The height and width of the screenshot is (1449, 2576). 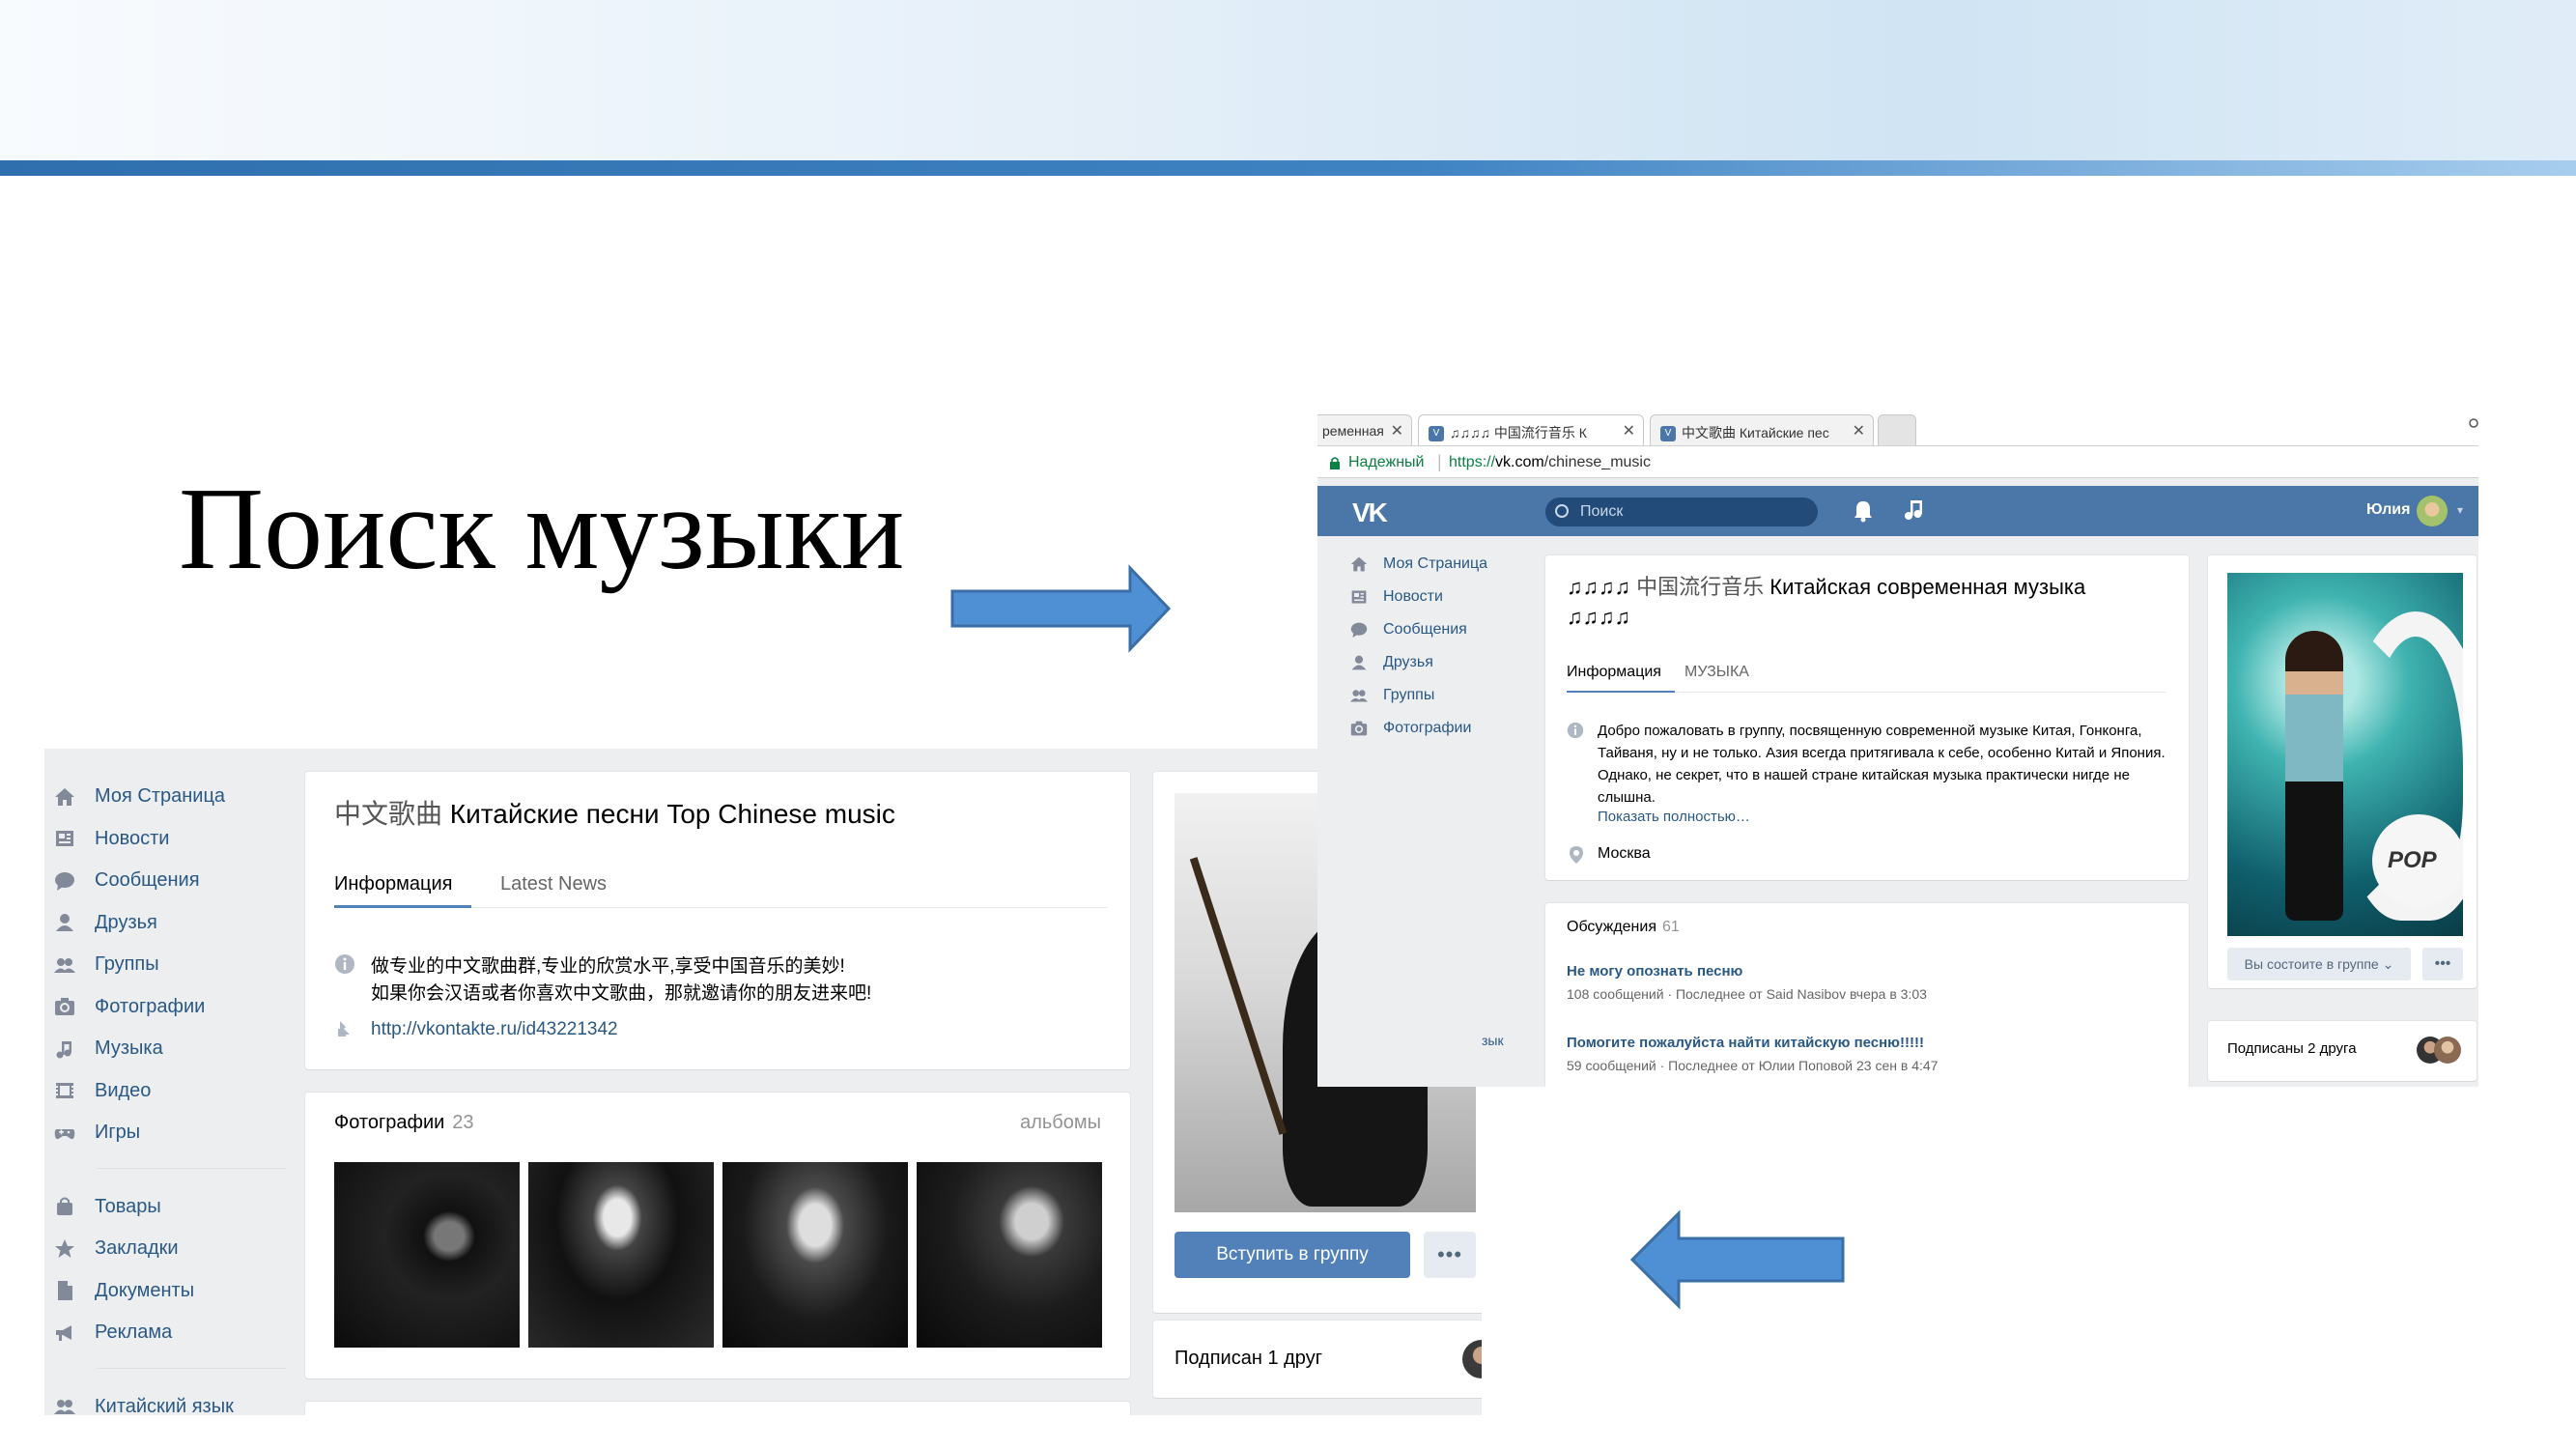 What do you see at coordinates (2473, 423) in the screenshot?
I see `window-control-icon` at bounding box center [2473, 423].